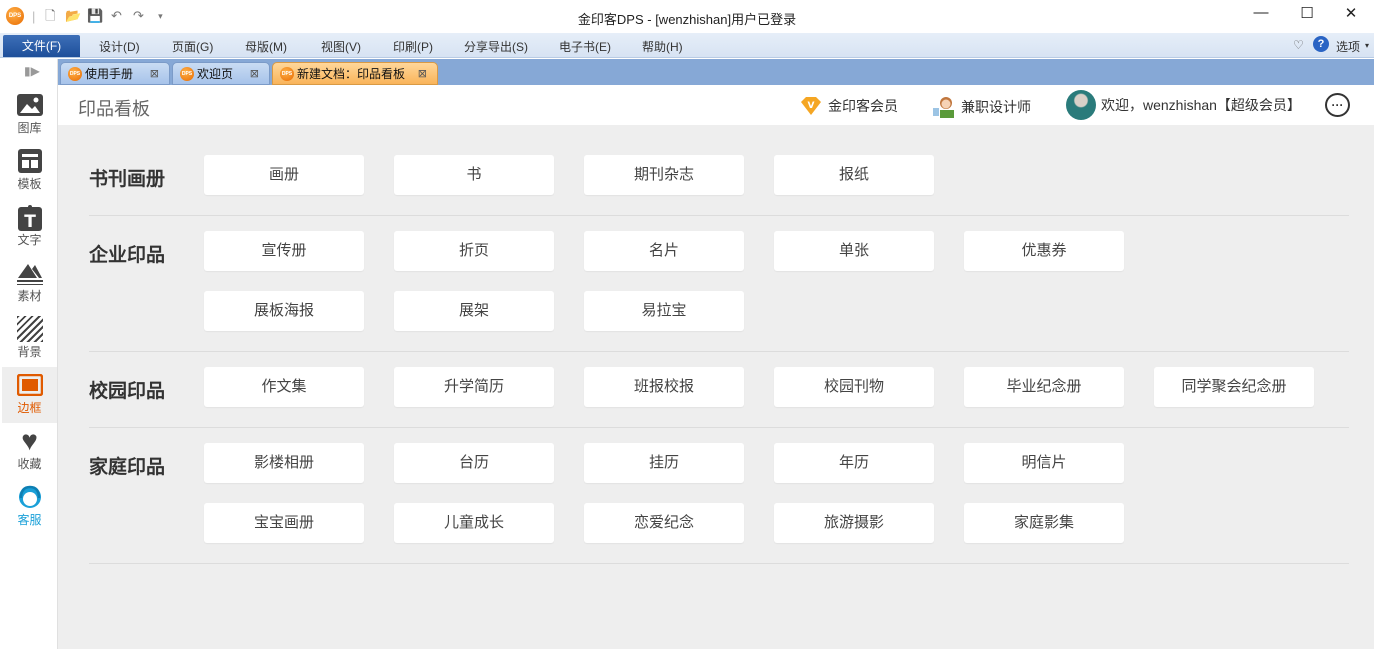 This screenshot has height=649, width=1374. I want to click on product-button: 明信片, so click(1044, 463).